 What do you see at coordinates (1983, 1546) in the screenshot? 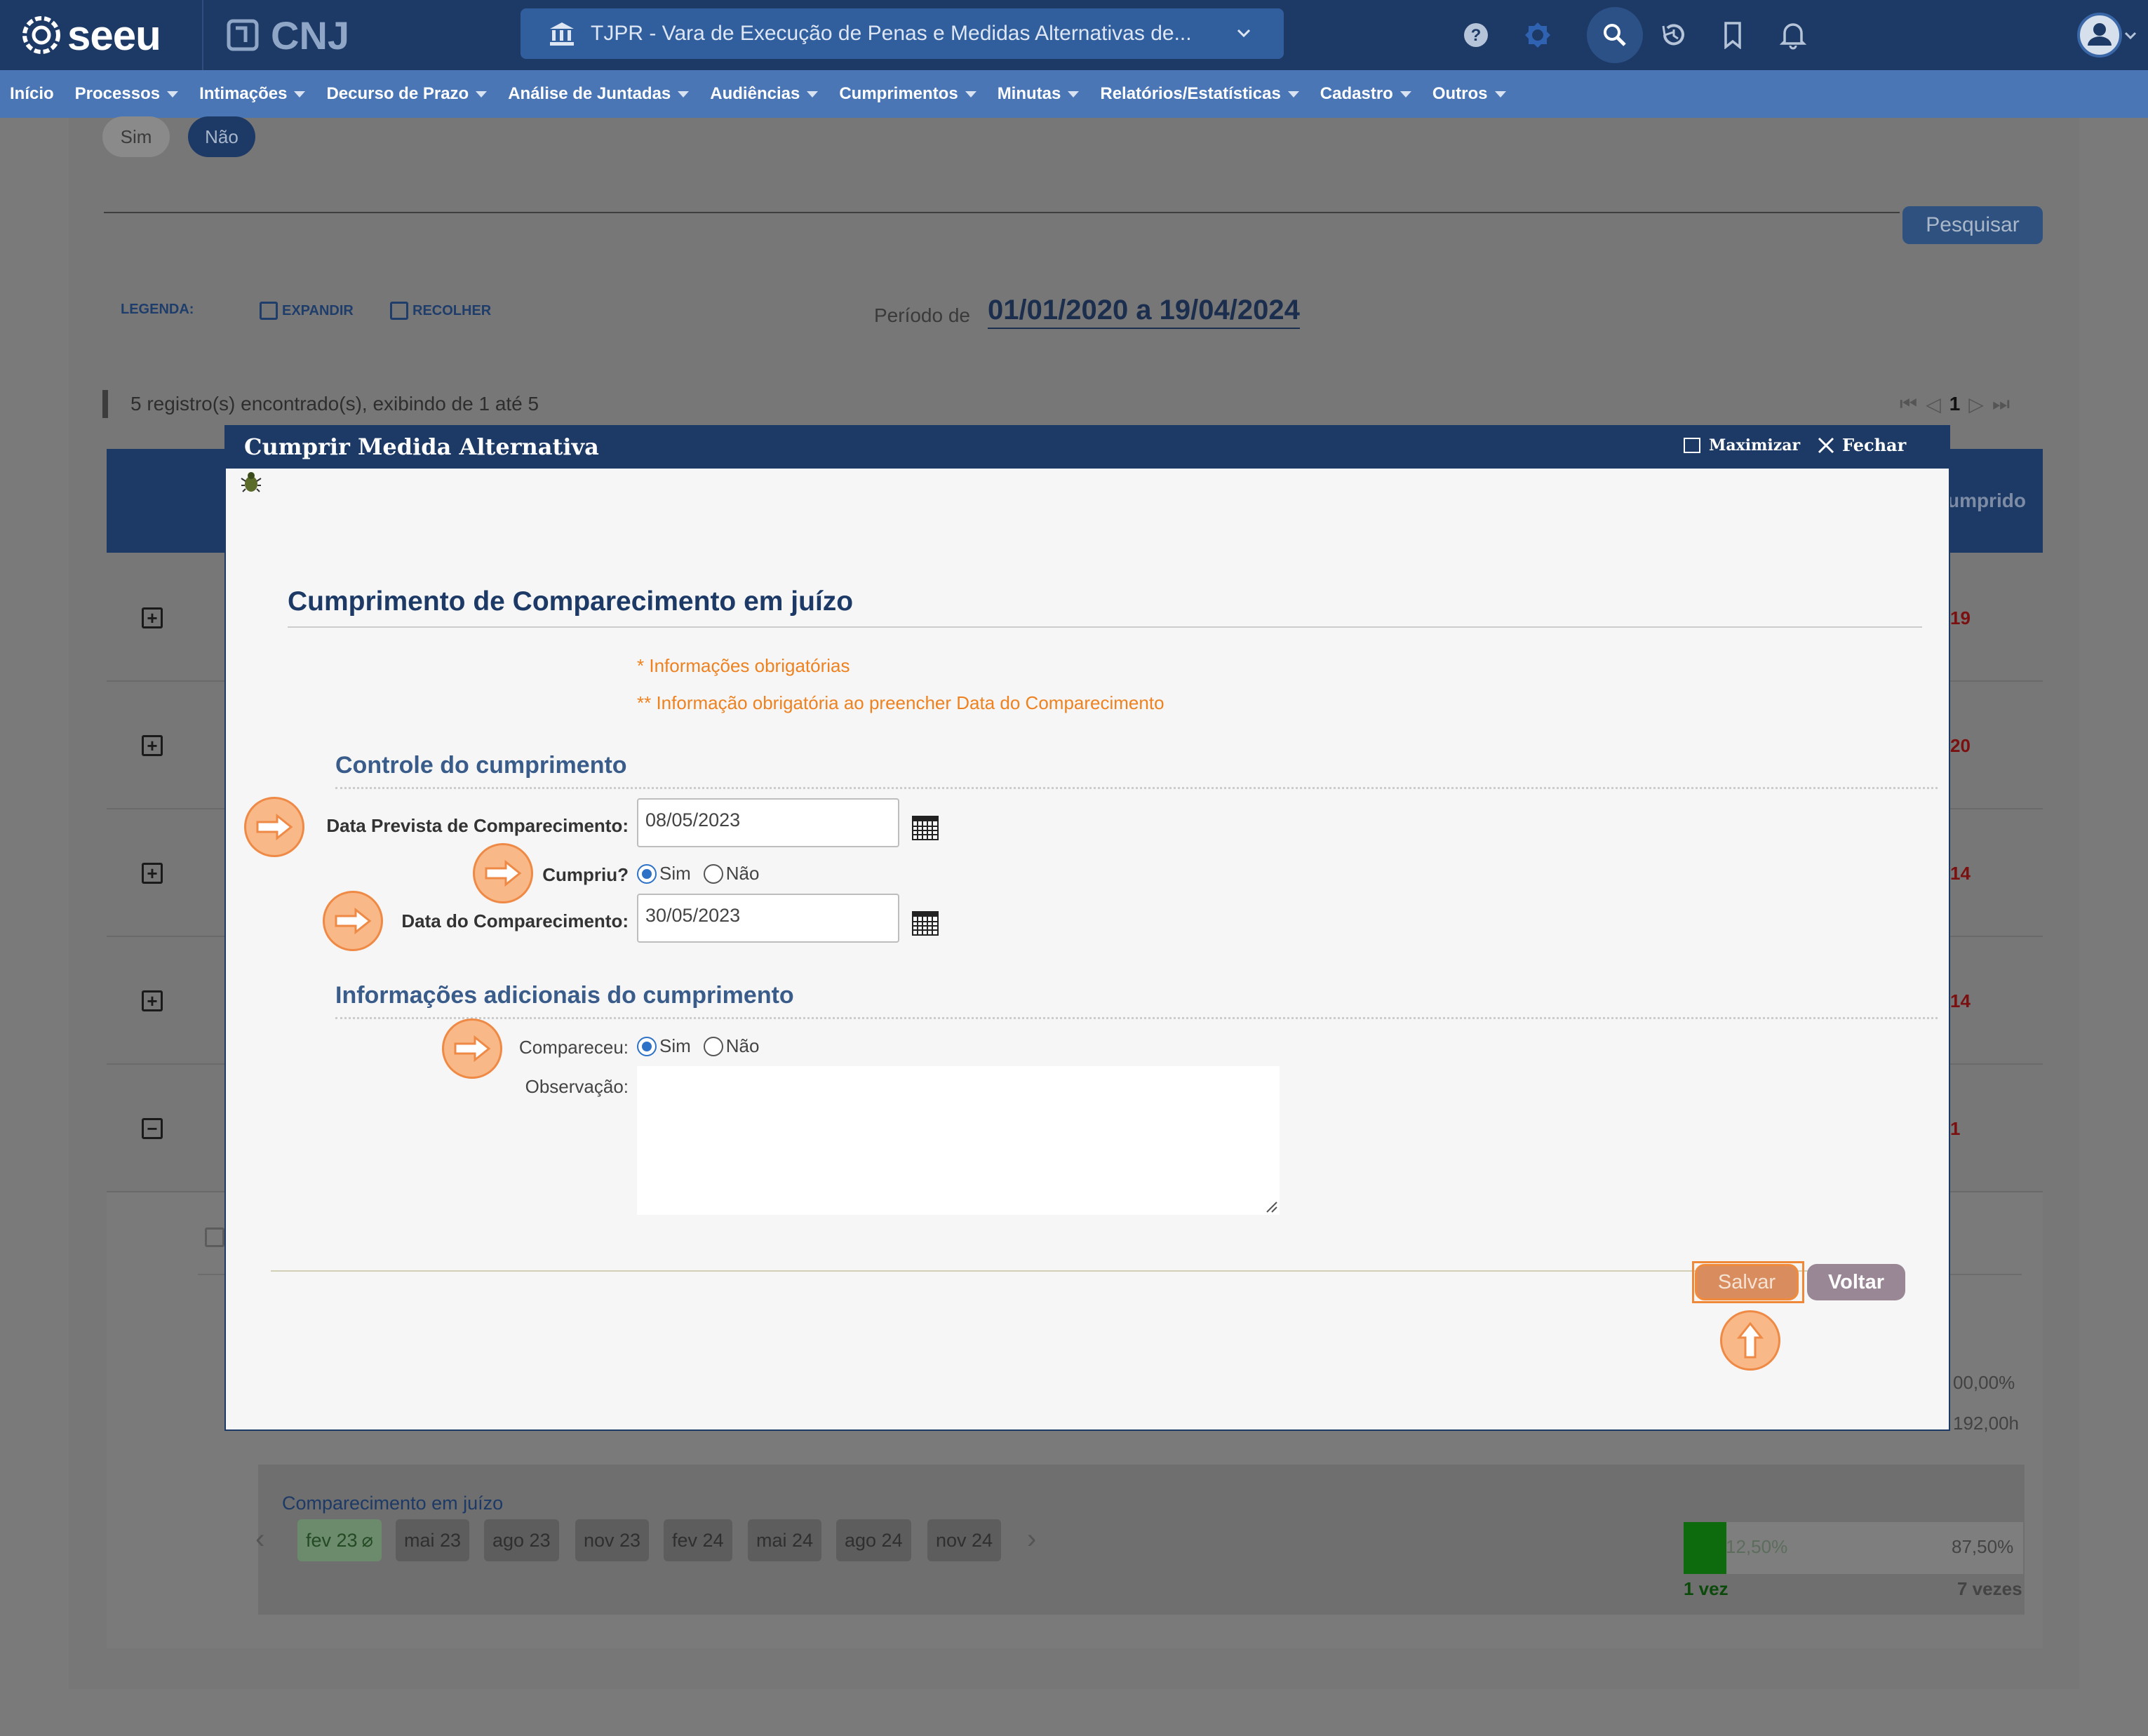
I see `progress-right-percent: 87,50%` at bounding box center [1983, 1546].